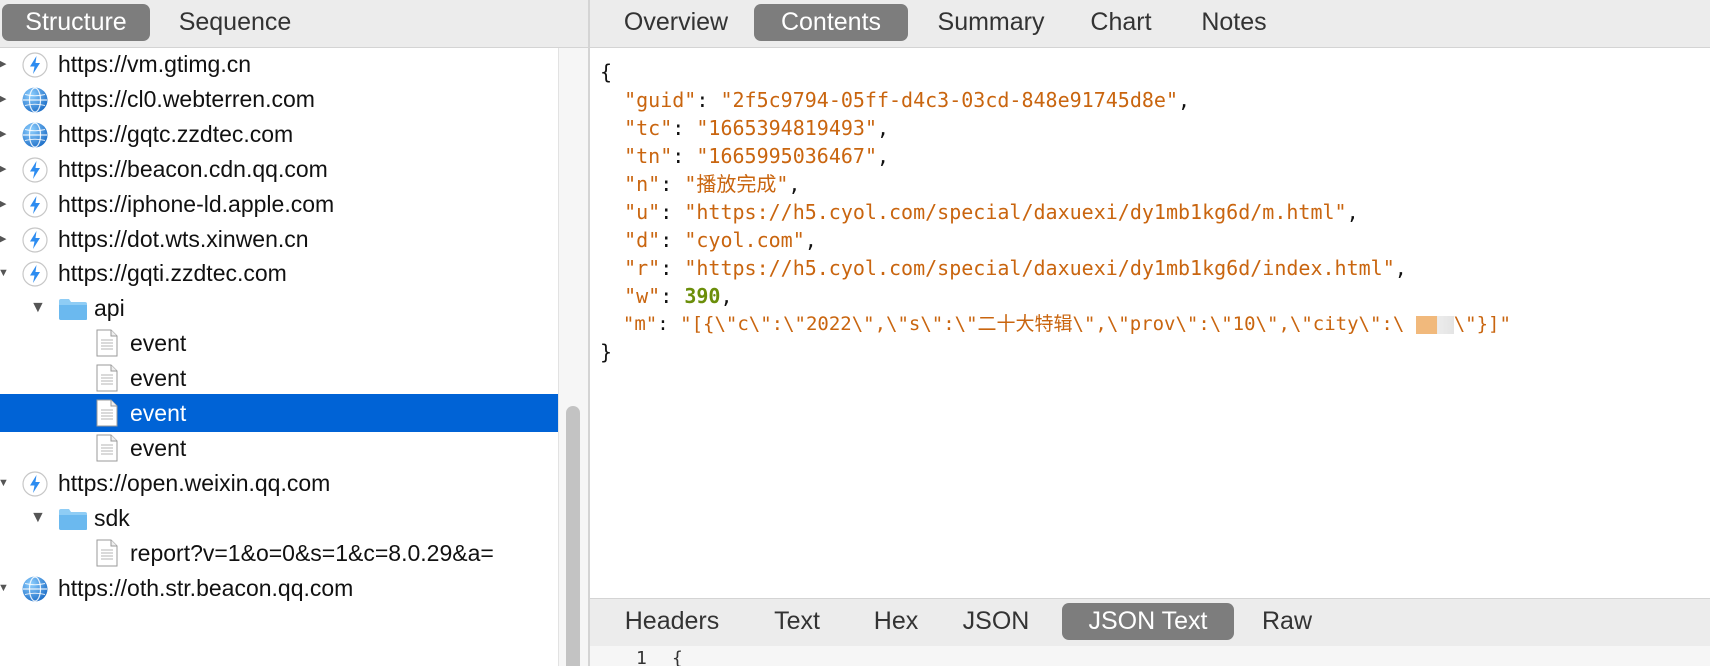 The image size is (1710, 666). I want to click on right-toolbar: Overview Contents Summary Chart Notes, so click(1150, 24).